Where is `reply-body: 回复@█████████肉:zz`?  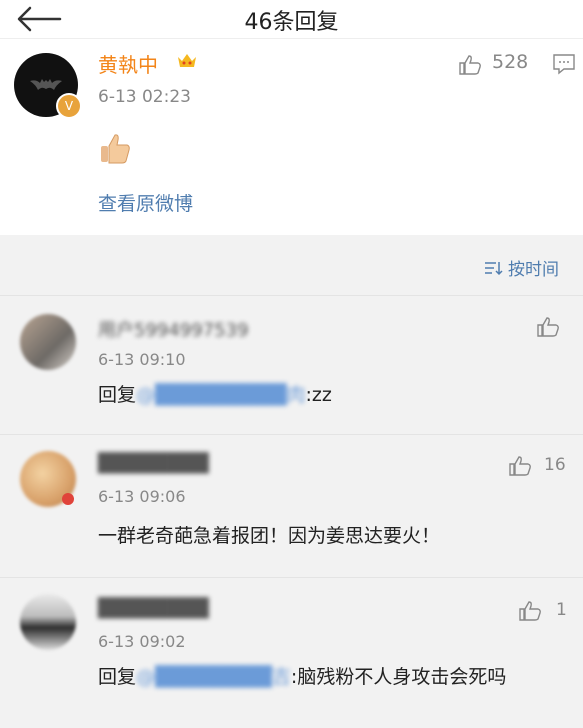 reply-body: 回复@█████████肉:zz is located at coordinates (330, 395).